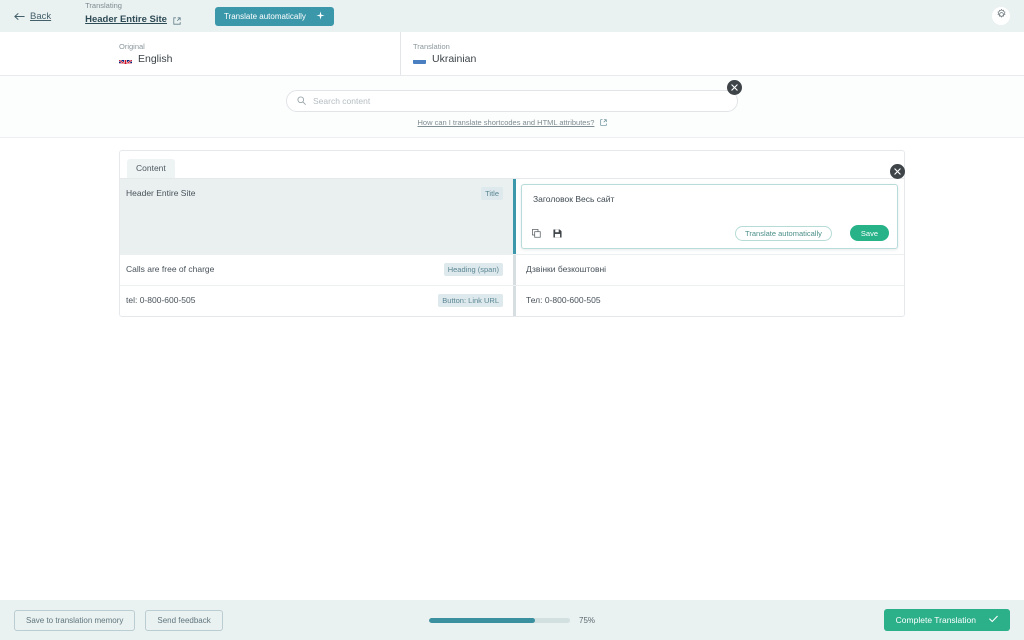 This screenshot has height=640, width=1024. Describe the element at coordinates (151, 168) in the screenshot. I see `tab-content: Content` at that location.